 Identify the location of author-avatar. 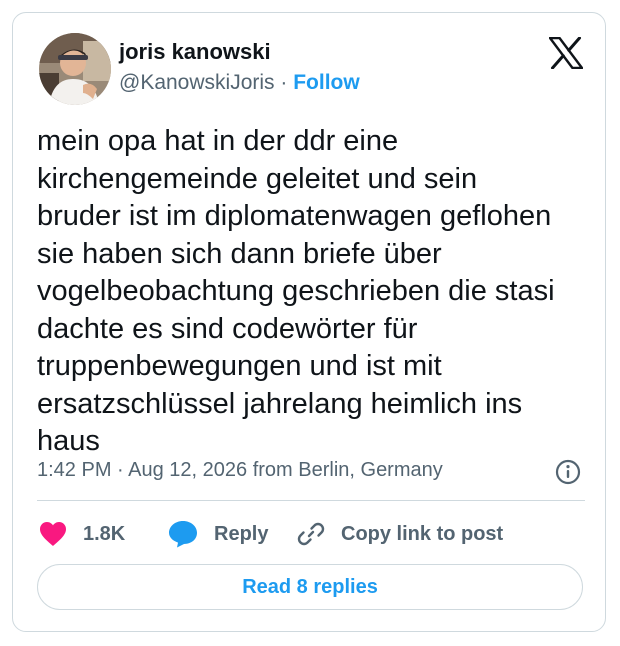
(75, 69).